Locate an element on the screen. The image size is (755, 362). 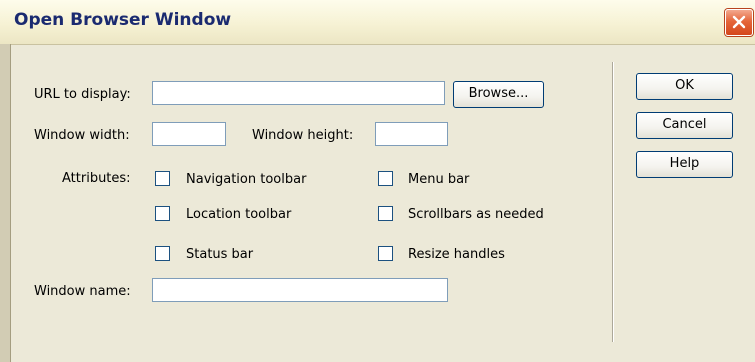
cancel-button: Cancel is located at coordinates (684, 125).